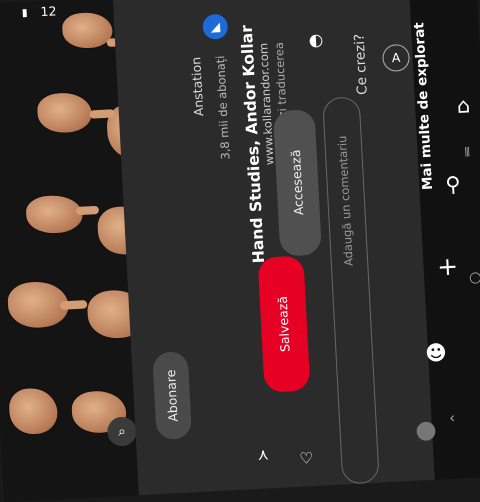 The width and height of the screenshot is (480, 502). What do you see at coordinates (452, 418) in the screenshot?
I see `system-back-icon: ‹` at bounding box center [452, 418].